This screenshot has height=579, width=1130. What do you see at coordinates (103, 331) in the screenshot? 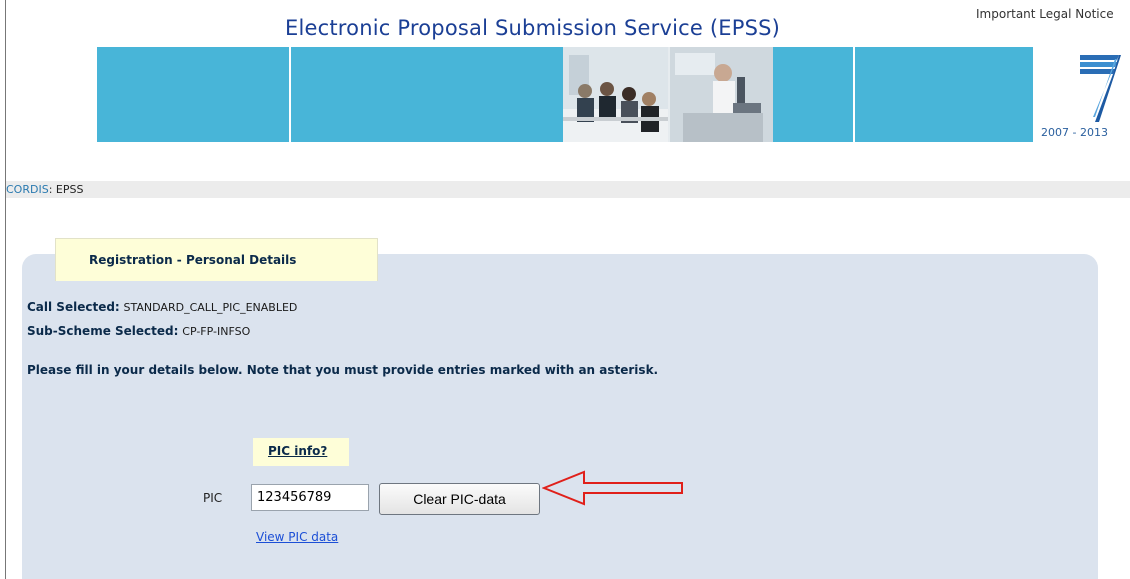
I see `subscheme-selected-label: Sub-Scheme Selected:` at bounding box center [103, 331].